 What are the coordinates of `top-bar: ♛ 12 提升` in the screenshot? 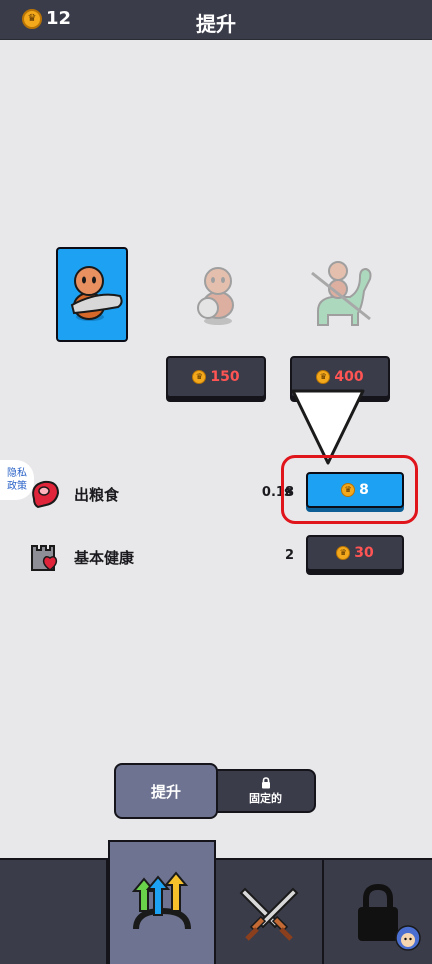 It's located at (216, 20).